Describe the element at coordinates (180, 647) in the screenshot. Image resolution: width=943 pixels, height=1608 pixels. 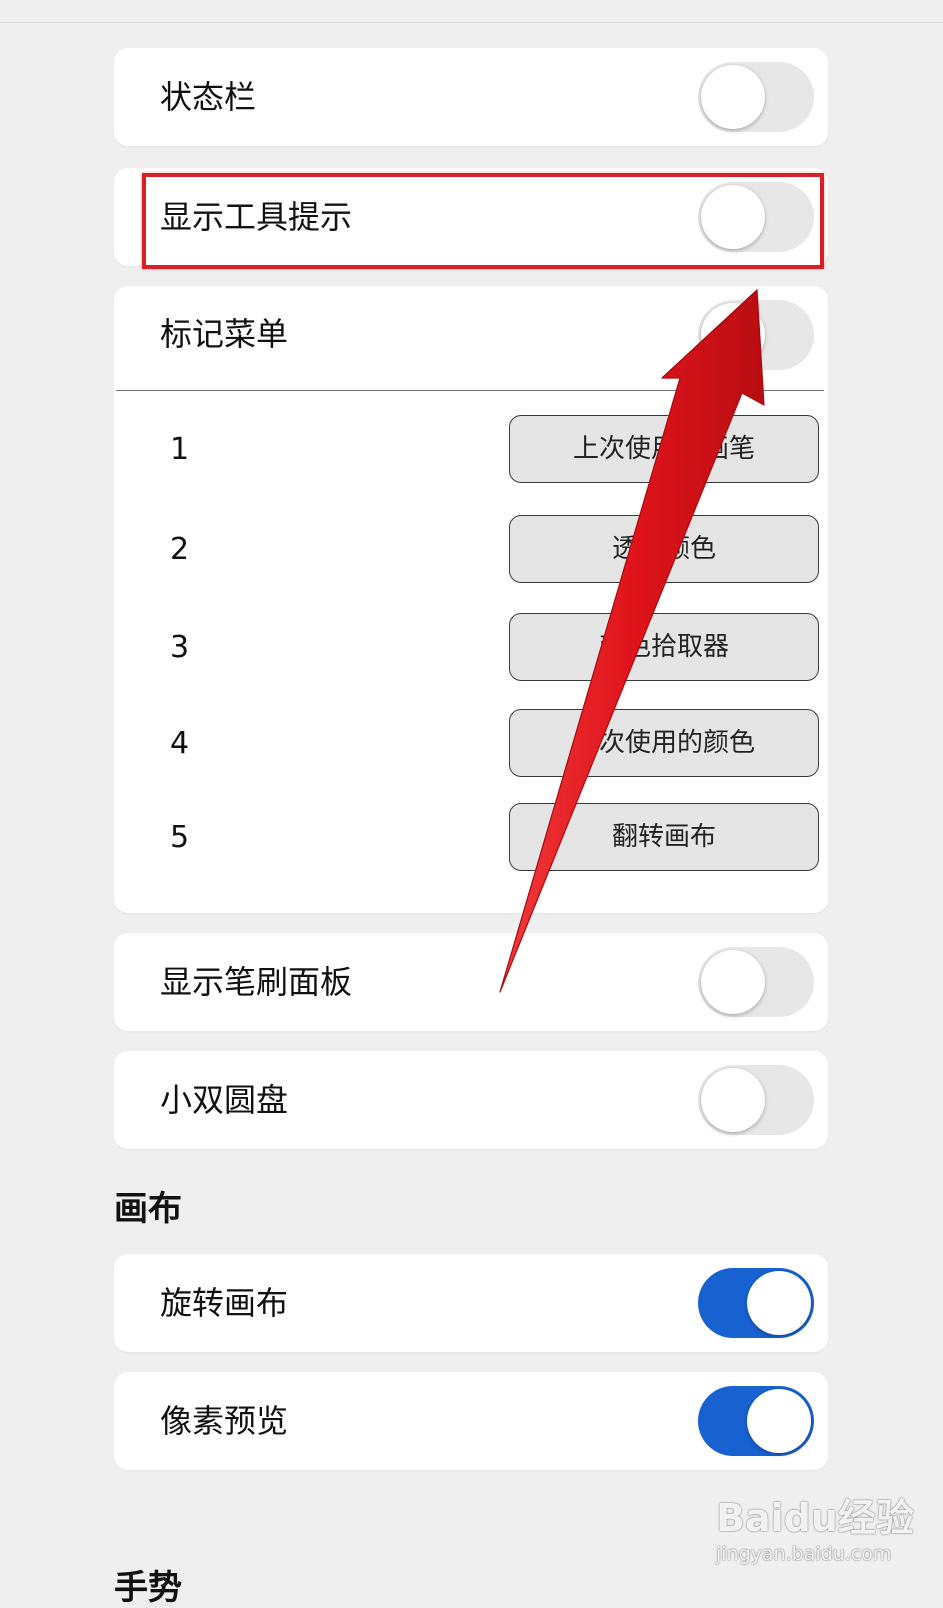
I see `marking-menu-item-number: 3` at that location.